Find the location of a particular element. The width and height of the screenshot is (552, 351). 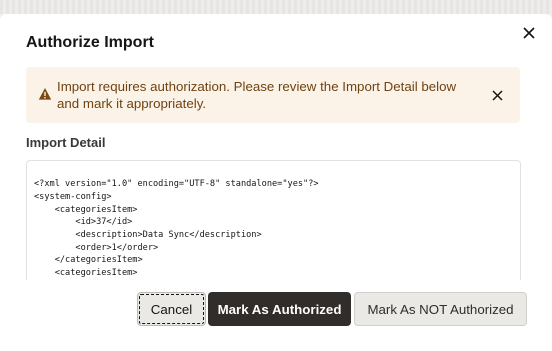

code-line: </categoriesItem> is located at coordinates (88, 260).